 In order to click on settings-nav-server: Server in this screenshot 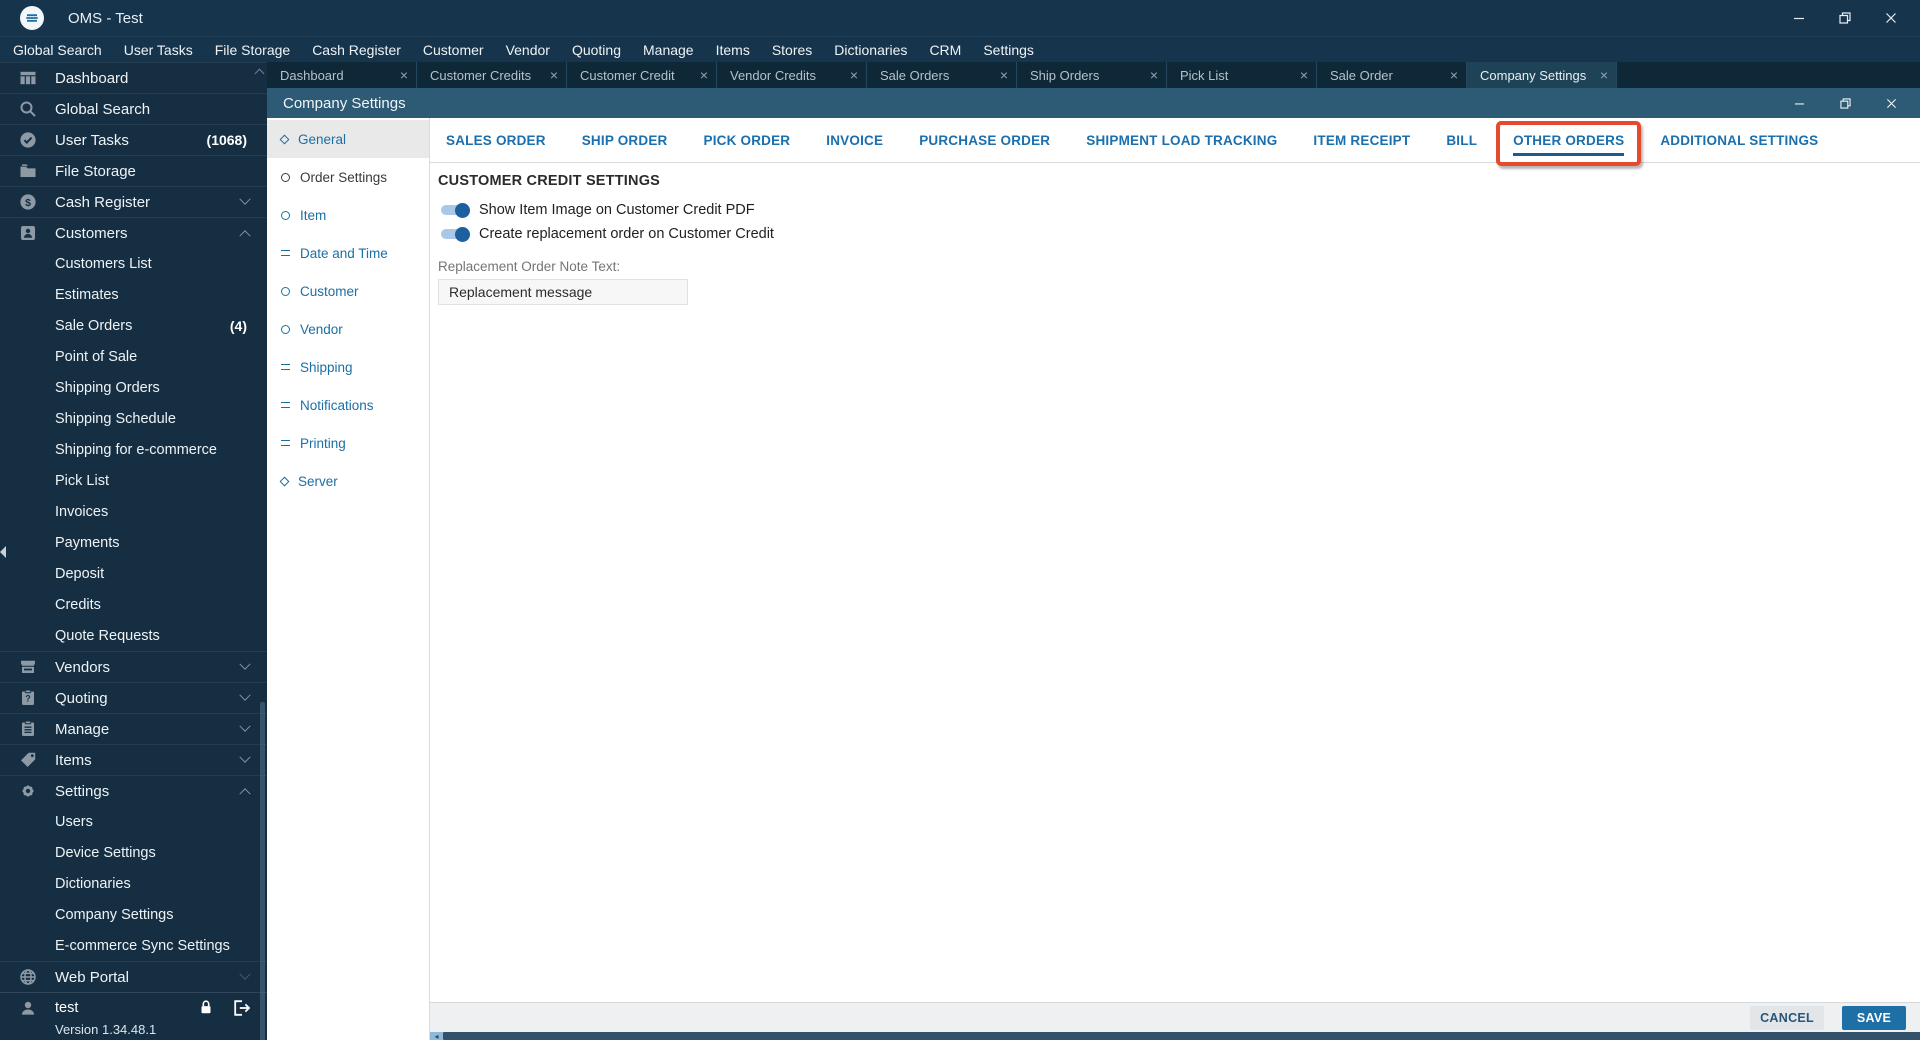, I will do `click(348, 481)`.